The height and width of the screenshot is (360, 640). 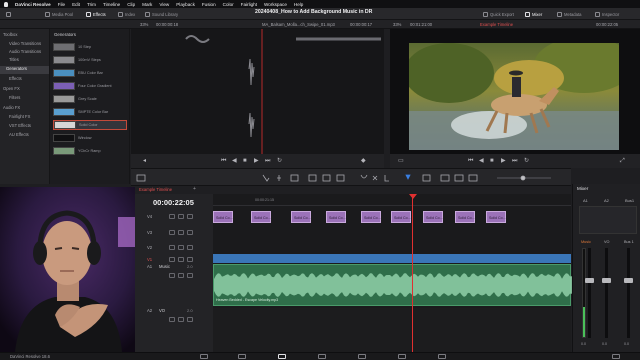 What do you see at coordinates (209, 4) in the screenshot?
I see `menu-fusion: Fusion` at bounding box center [209, 4].